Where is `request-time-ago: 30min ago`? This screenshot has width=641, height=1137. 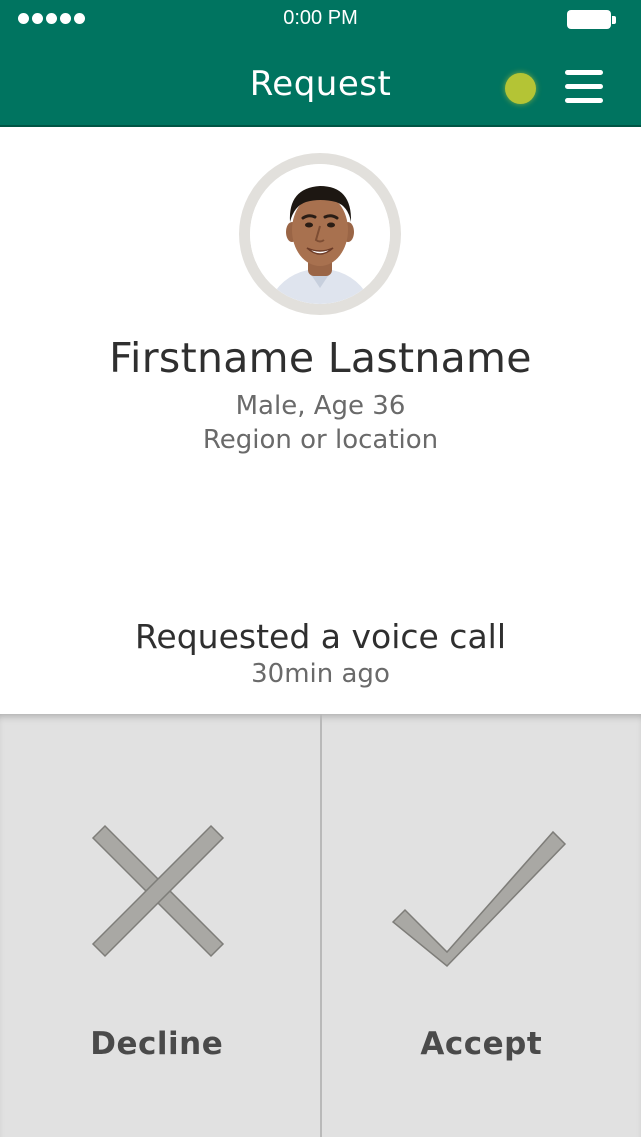 request-time-ago: 30min ago is located at coordinates (320, 674).